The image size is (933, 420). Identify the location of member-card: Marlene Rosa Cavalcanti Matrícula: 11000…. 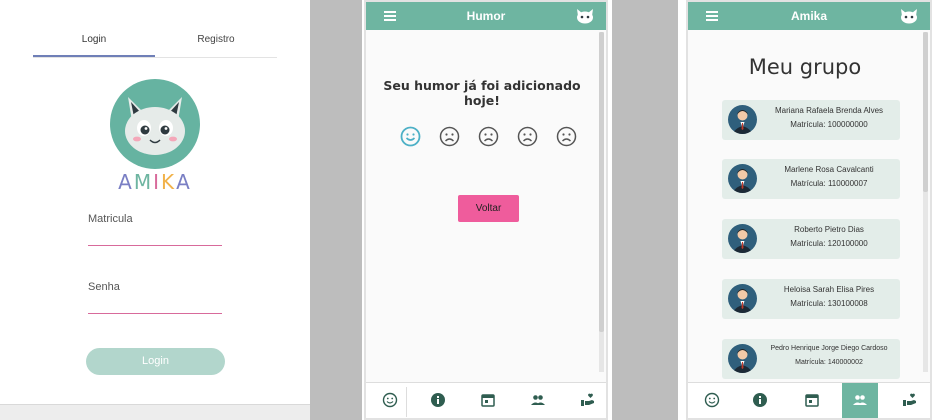
(811, 179).